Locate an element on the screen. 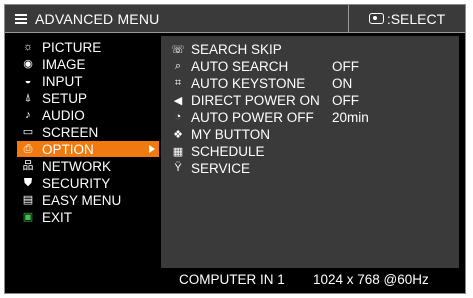  direct-power-on-icon: ◀ is located at coordinates (178, 100).